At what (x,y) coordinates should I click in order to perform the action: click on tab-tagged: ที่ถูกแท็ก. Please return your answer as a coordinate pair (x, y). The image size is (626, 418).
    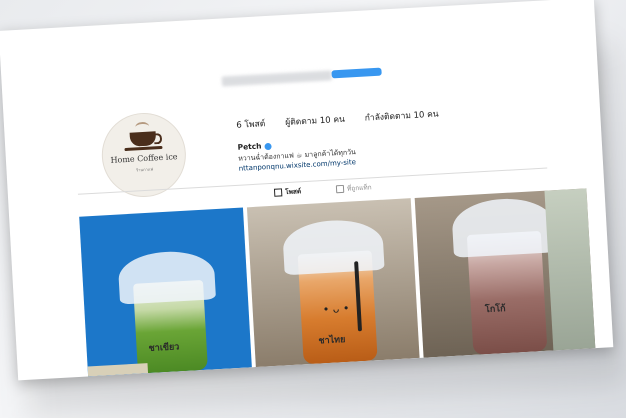
    Looking at the image, I should click on (353, 188).